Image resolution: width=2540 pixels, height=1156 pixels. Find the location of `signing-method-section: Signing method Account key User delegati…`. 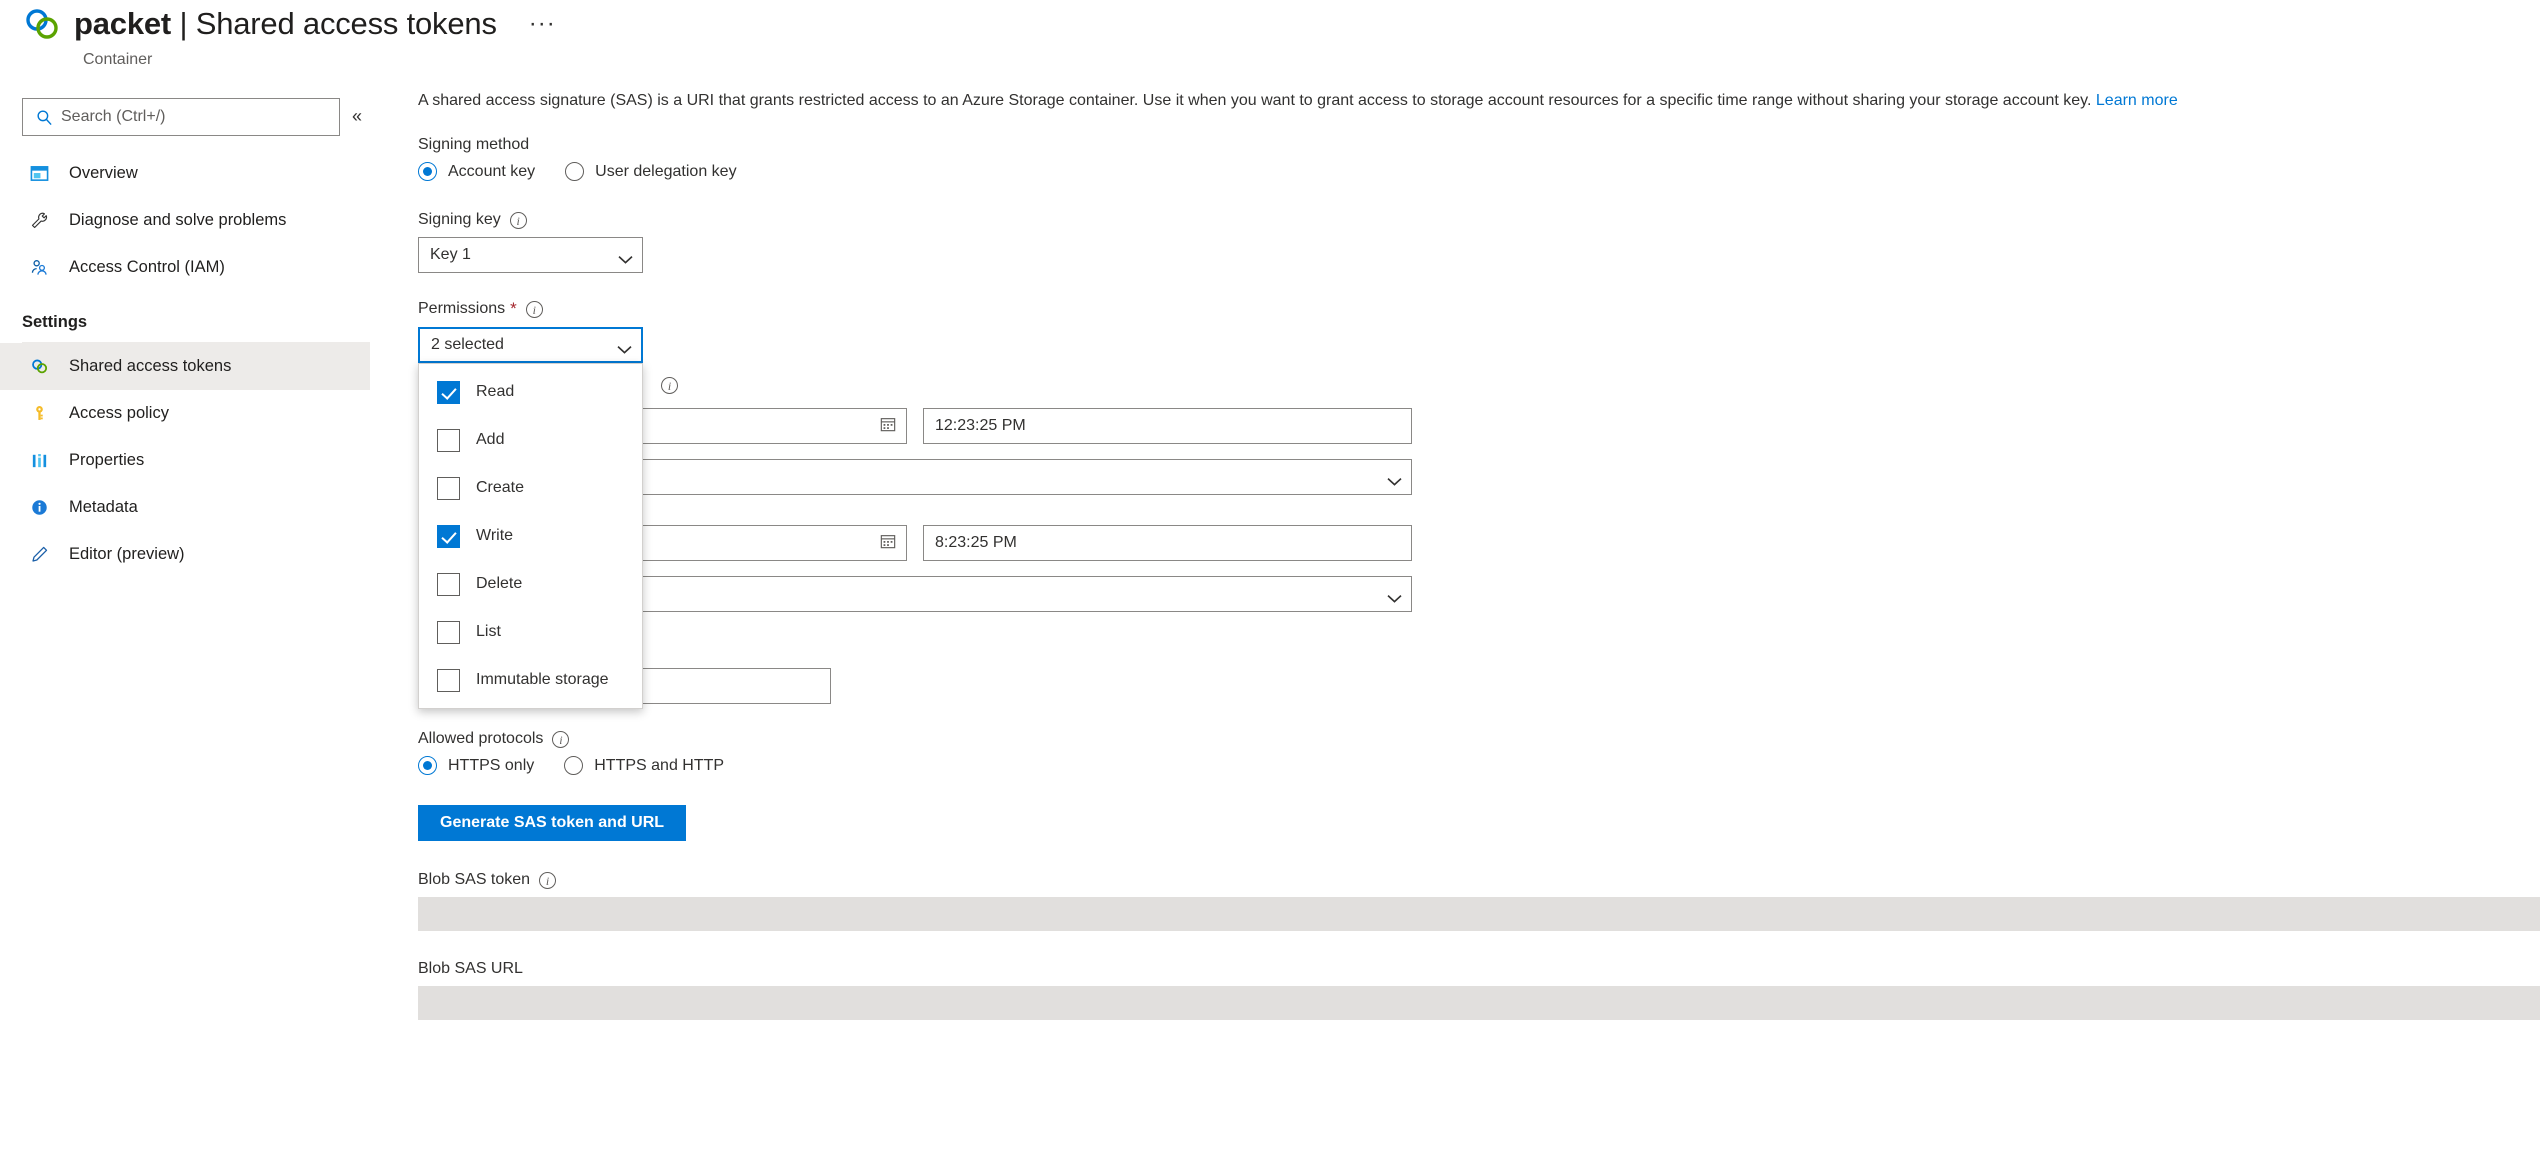

signing-method-section: Signing method Account key User delegati… is located at coordinates (1479, 158).